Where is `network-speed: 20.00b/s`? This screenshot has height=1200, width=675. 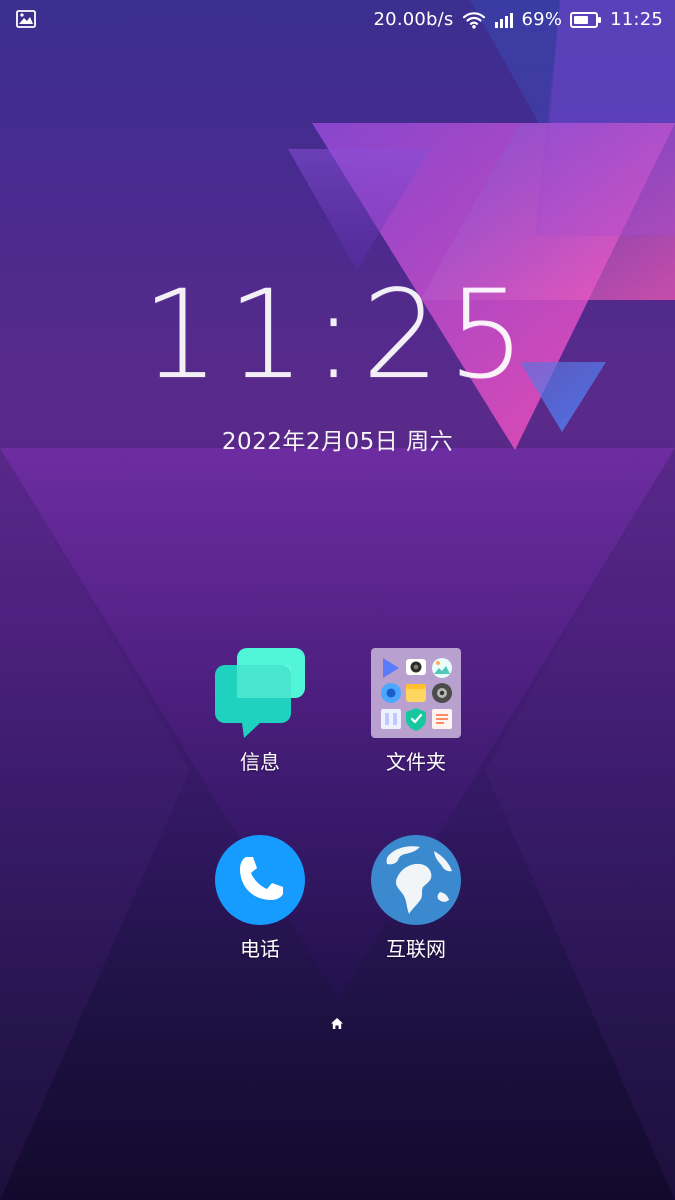 network-speed: 20.00b/s is located at coordinates (413, 19).